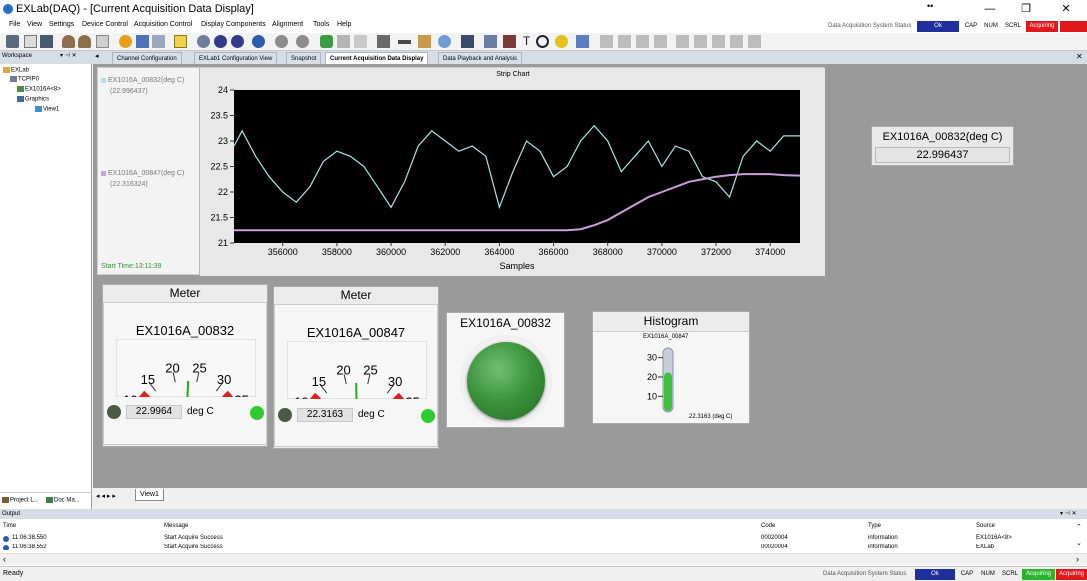 The height and width of the screenshot is (581, 1087). I want to click on menu-file: File, so click(14, 24).